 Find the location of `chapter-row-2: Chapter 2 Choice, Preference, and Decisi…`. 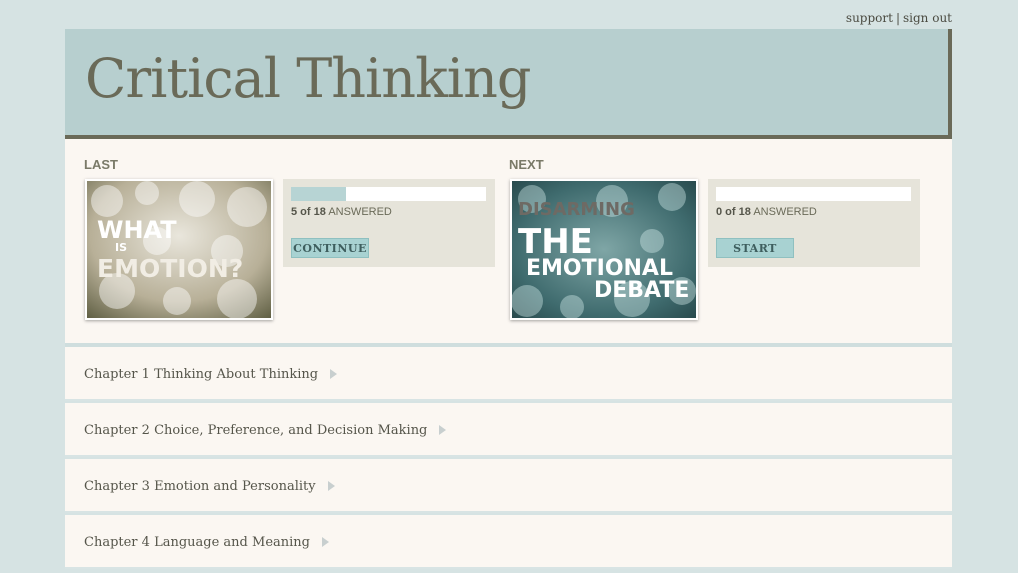

chapter-row-2: Chapter 2 Choice, Preference, and Decisi… is located at coordinates (508, 430).